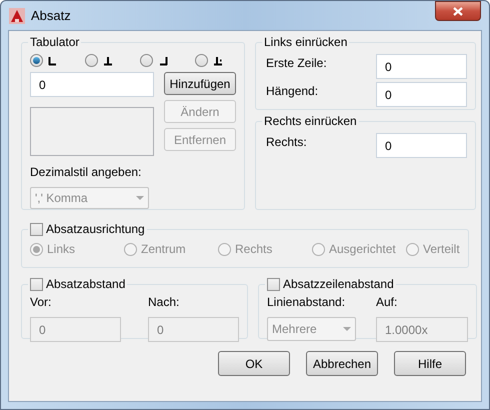 This screenshot has width=490, height=410. Describe the element at coordinates (306, 42) in the screenshot. I see `group-title: Links einrücken` at that location.